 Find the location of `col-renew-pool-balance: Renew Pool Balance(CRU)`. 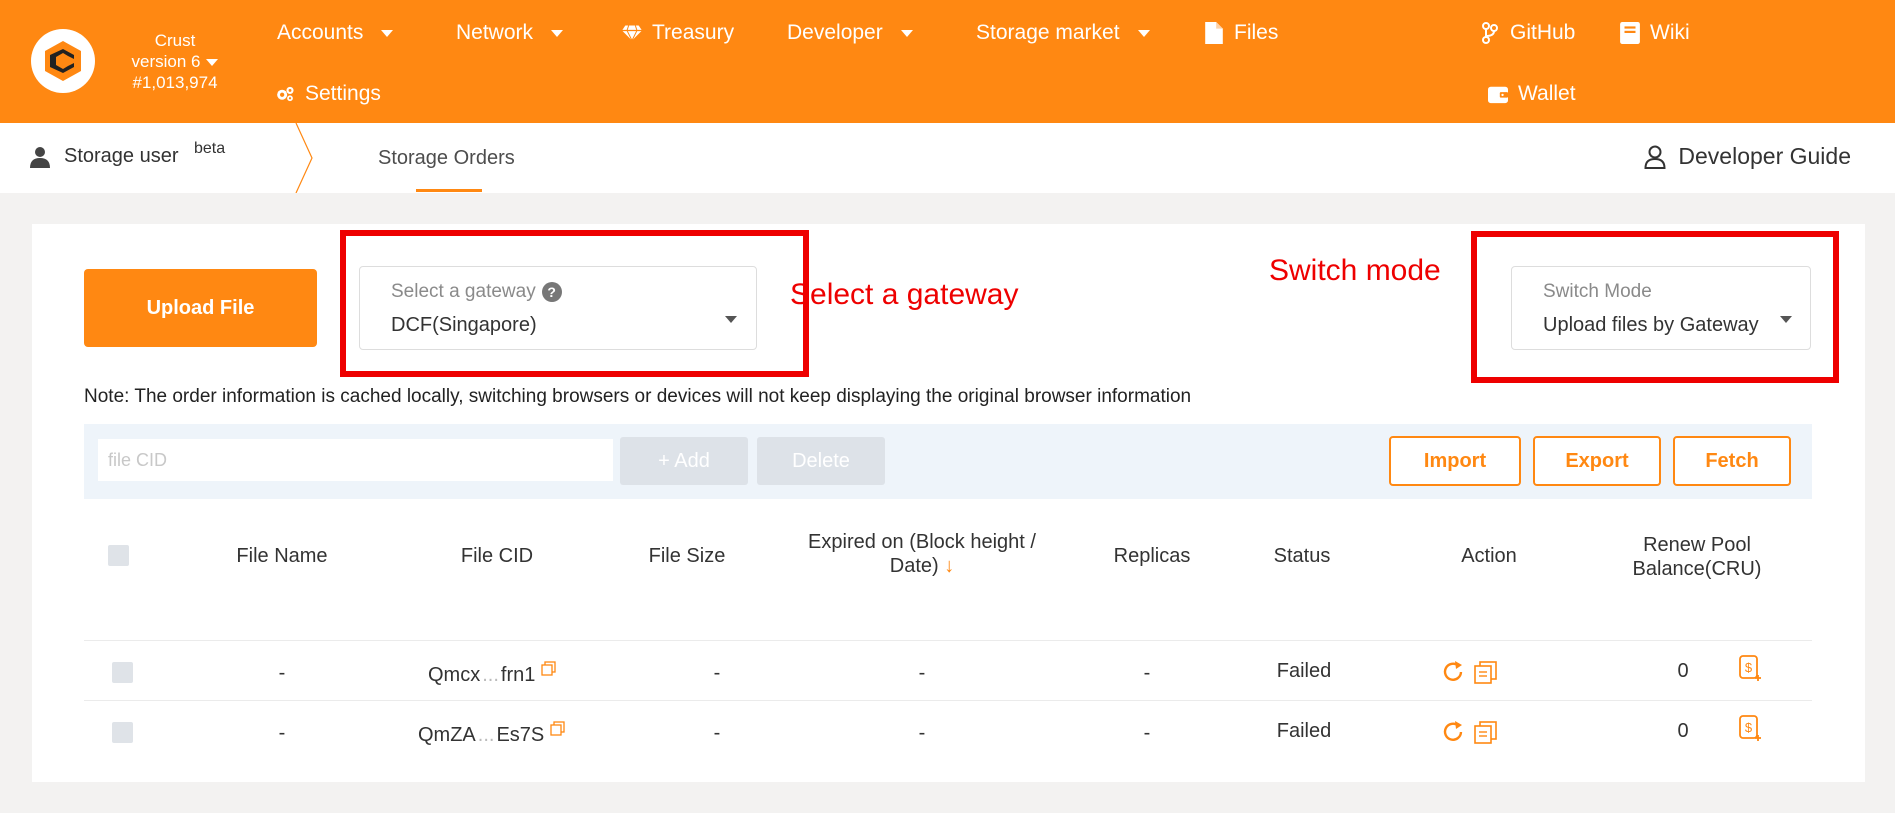

col-renew-pool-balance: Renew Pool Balance(CRU) is located at coordinates (1697, 557).